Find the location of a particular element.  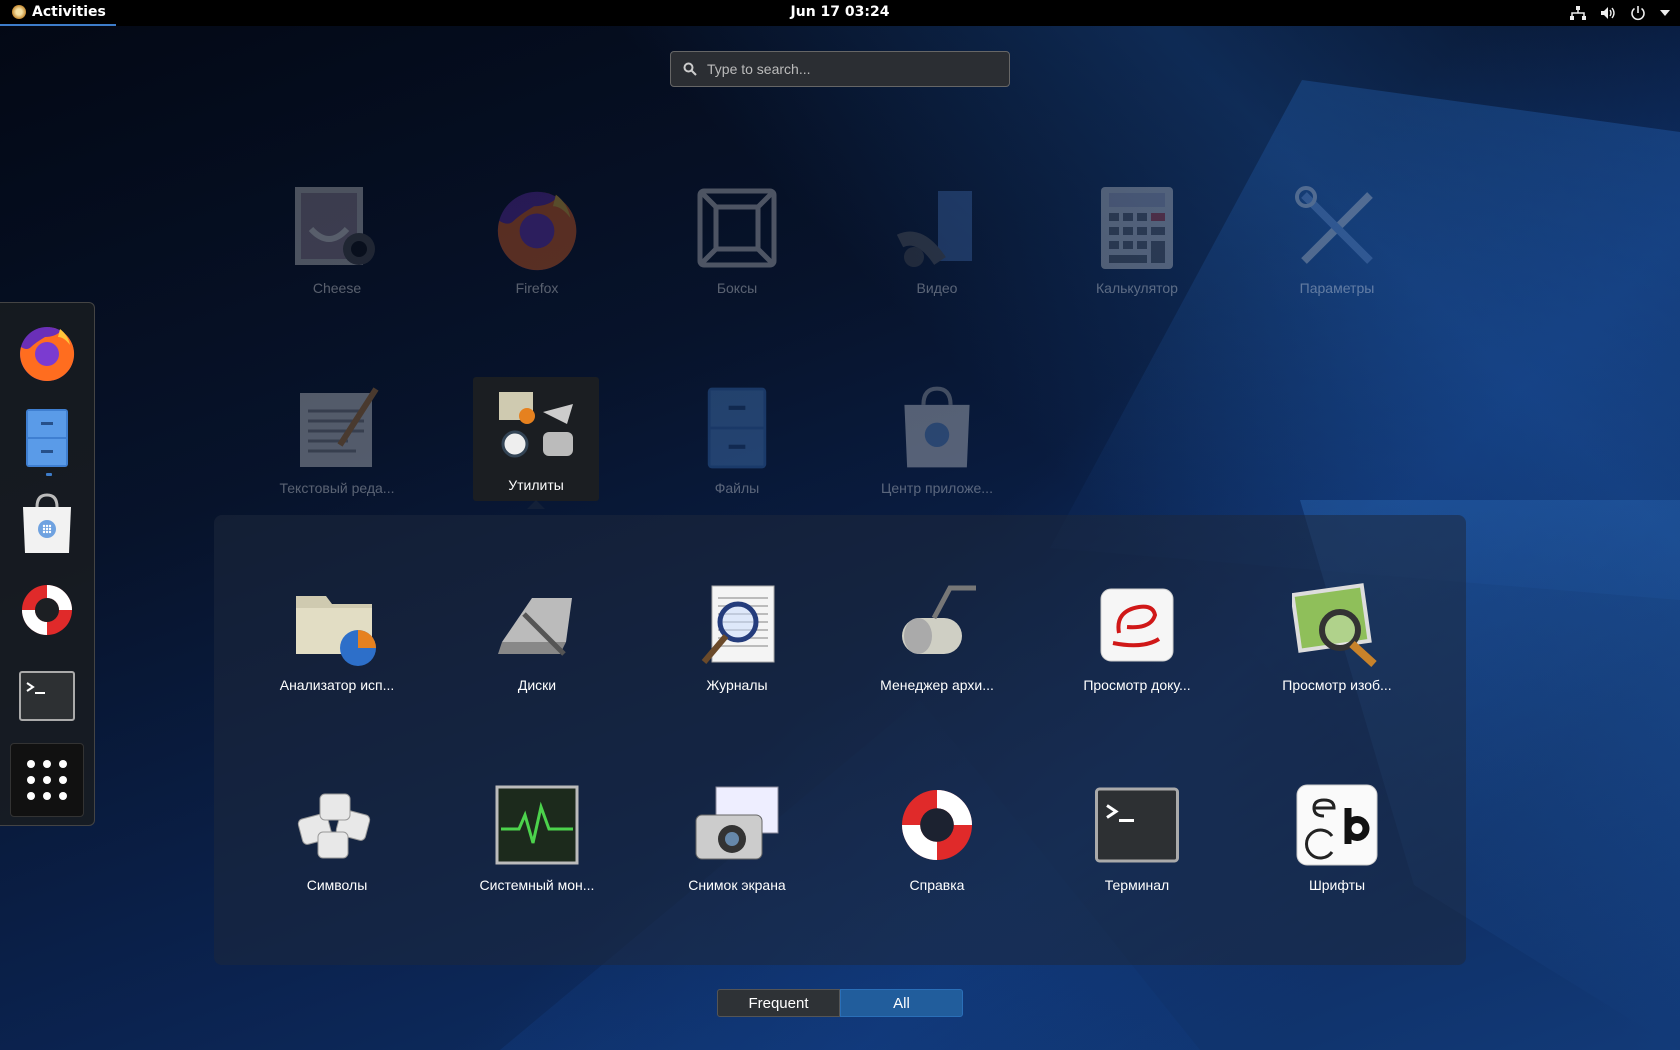

power-icon is located at coordinates (1638, 13).